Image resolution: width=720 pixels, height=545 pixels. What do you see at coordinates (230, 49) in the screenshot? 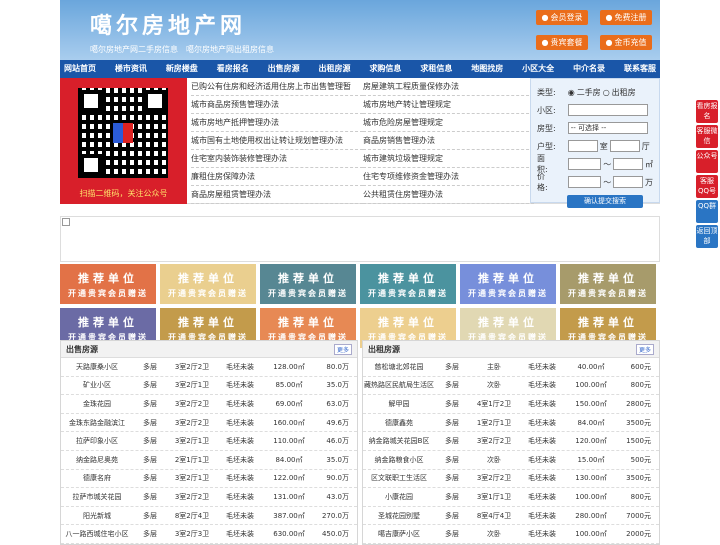
I see `rental-link: 噶尔房地产网出租房信息` at bounding box center [230, 49].